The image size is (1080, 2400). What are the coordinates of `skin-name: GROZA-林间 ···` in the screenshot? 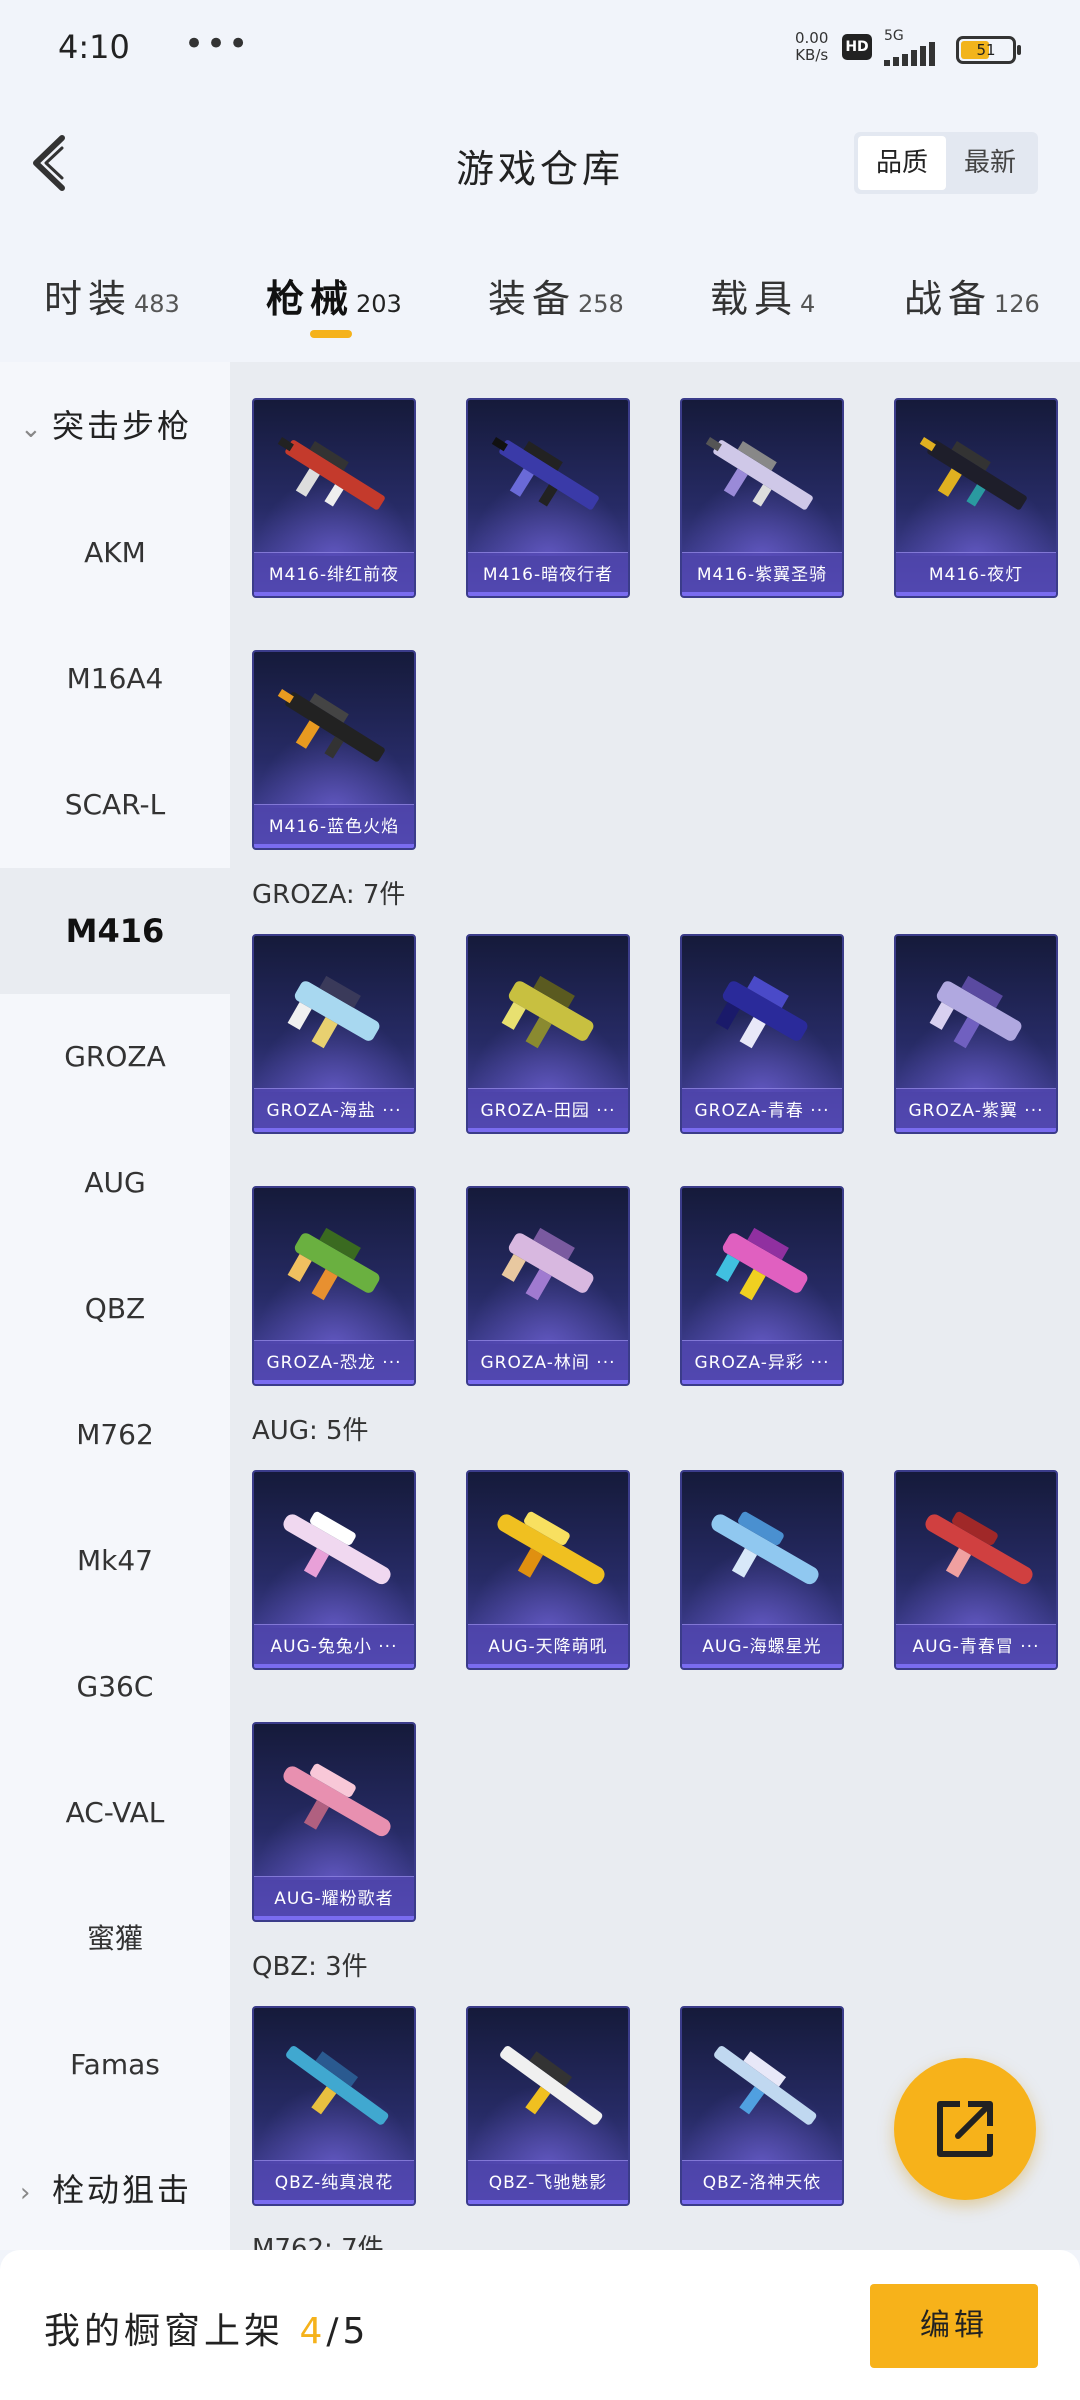 It's located at (548, 1362).